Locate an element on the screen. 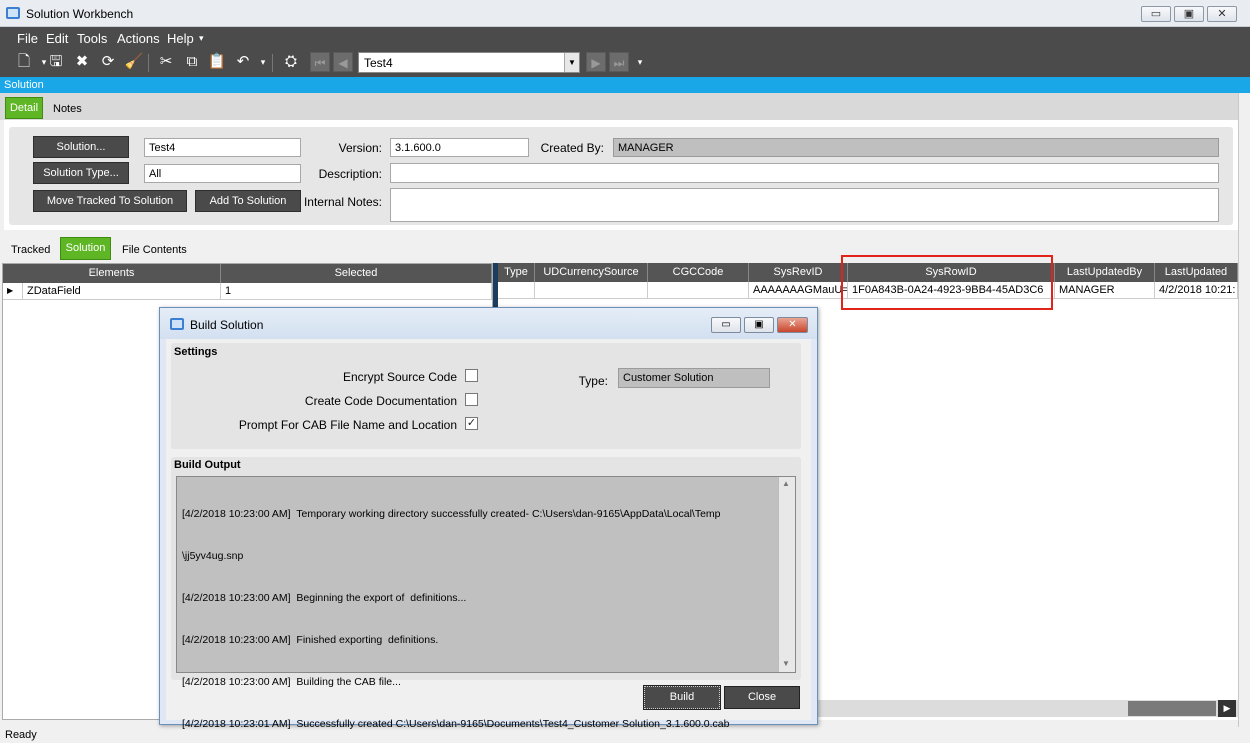 Image resolution: width=1250 pixels, height=743 pixels. create-code-documentation-label: Create Code Documentation is located at coordinates (380, 401).